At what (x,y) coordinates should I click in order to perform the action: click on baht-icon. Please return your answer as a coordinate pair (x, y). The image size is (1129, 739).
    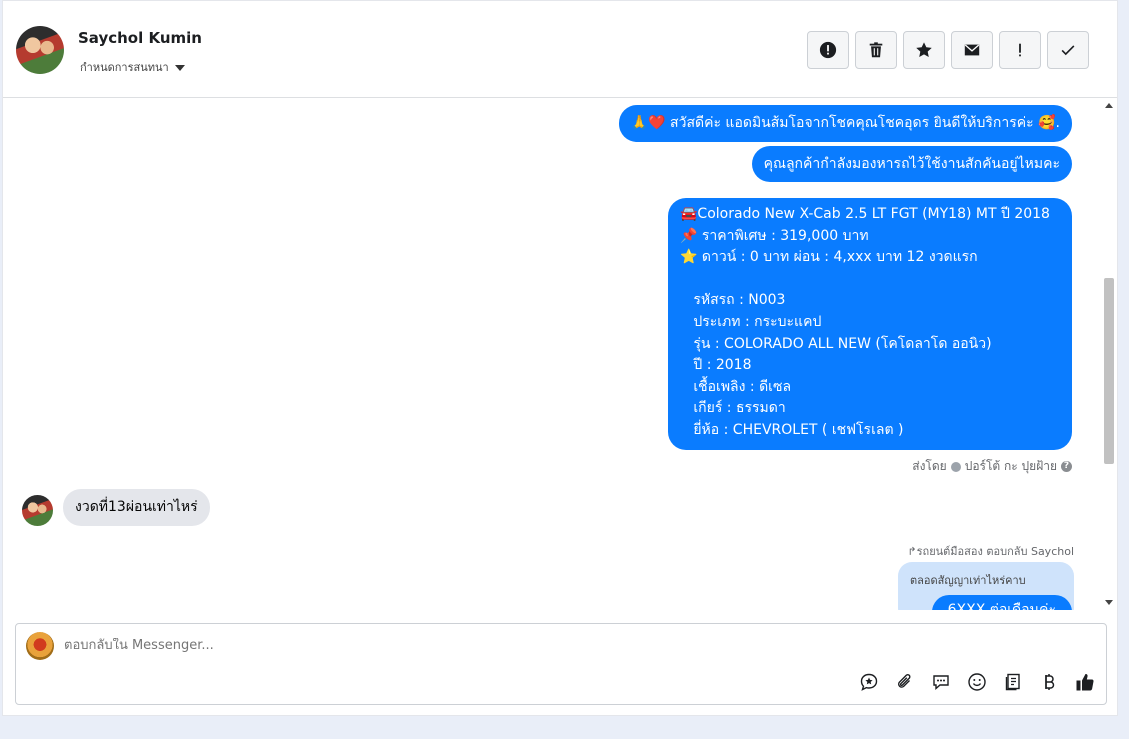
    Looking at the image, I should click on (1050, 682).